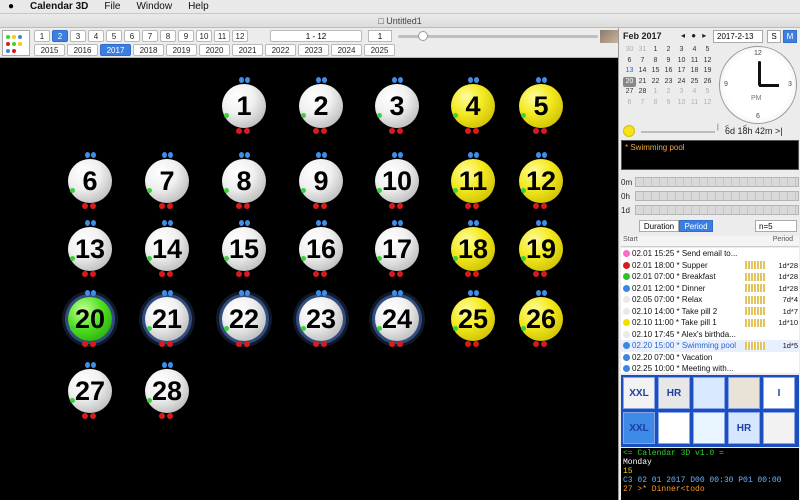 This screenshot has width=800, height=500. Describe the element at coordinates (710, 277) in the screenshot. I see `event-row: 02.01 07:00 * Breakfast 1d*28` at that location.